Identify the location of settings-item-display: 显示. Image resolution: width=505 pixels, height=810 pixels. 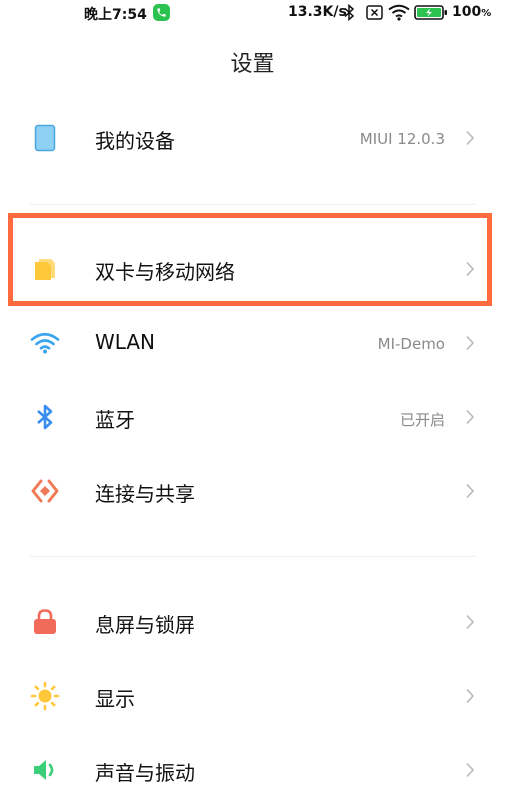
(252, 696).